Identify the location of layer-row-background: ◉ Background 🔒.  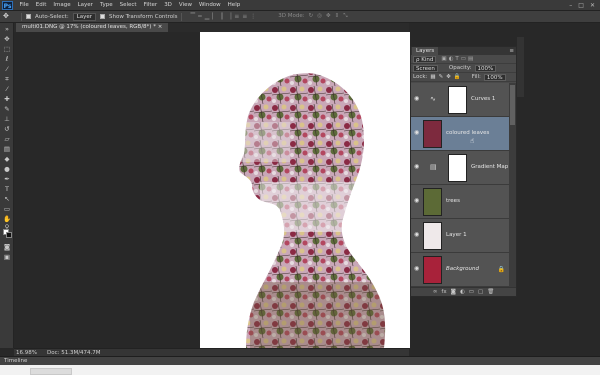
(461, 270).